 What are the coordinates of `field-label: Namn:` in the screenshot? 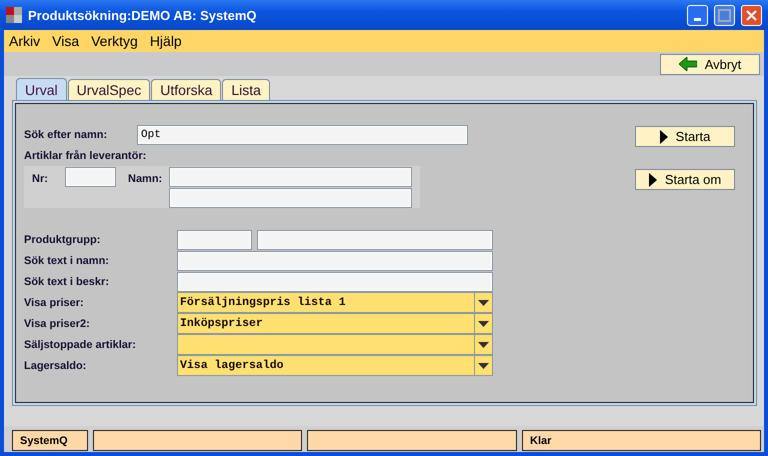 It's located at (146, 179).